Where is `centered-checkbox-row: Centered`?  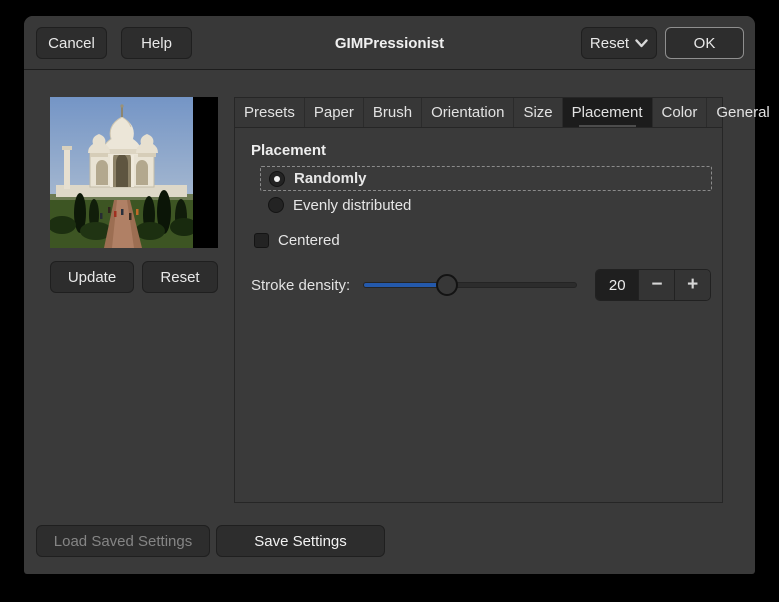
centered-checkbox-row: Centered is located at coordinates (297, 240).